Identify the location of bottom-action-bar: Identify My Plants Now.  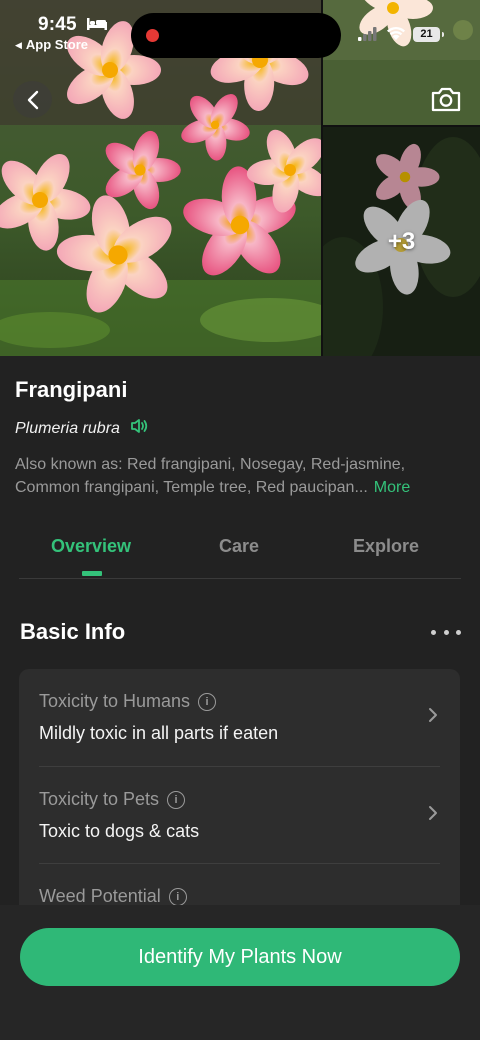
(240, 972).